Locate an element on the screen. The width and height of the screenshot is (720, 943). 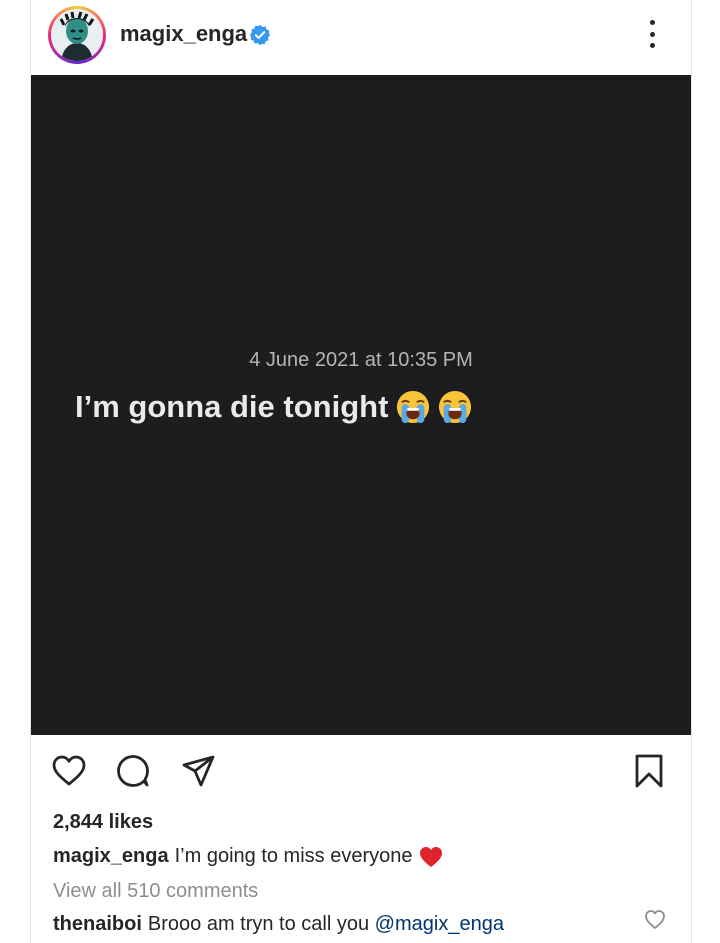
view-all-comments-link: View all 510 comments is located at coordinates (155, 891).